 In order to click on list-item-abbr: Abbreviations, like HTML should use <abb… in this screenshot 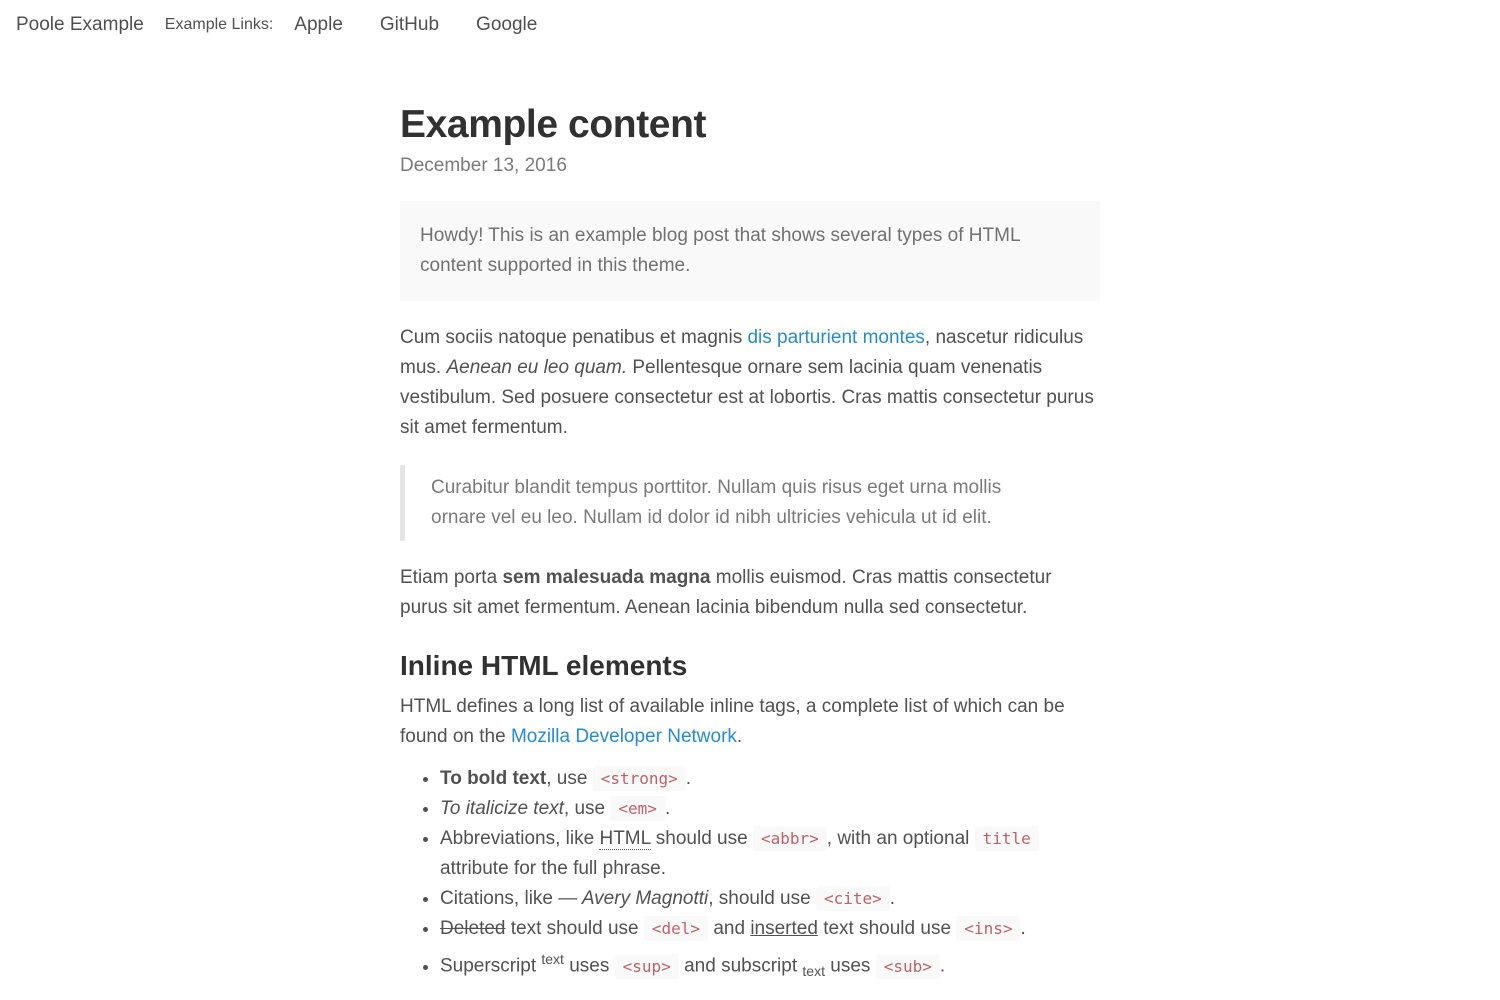, I will do `click(770, 854)`.